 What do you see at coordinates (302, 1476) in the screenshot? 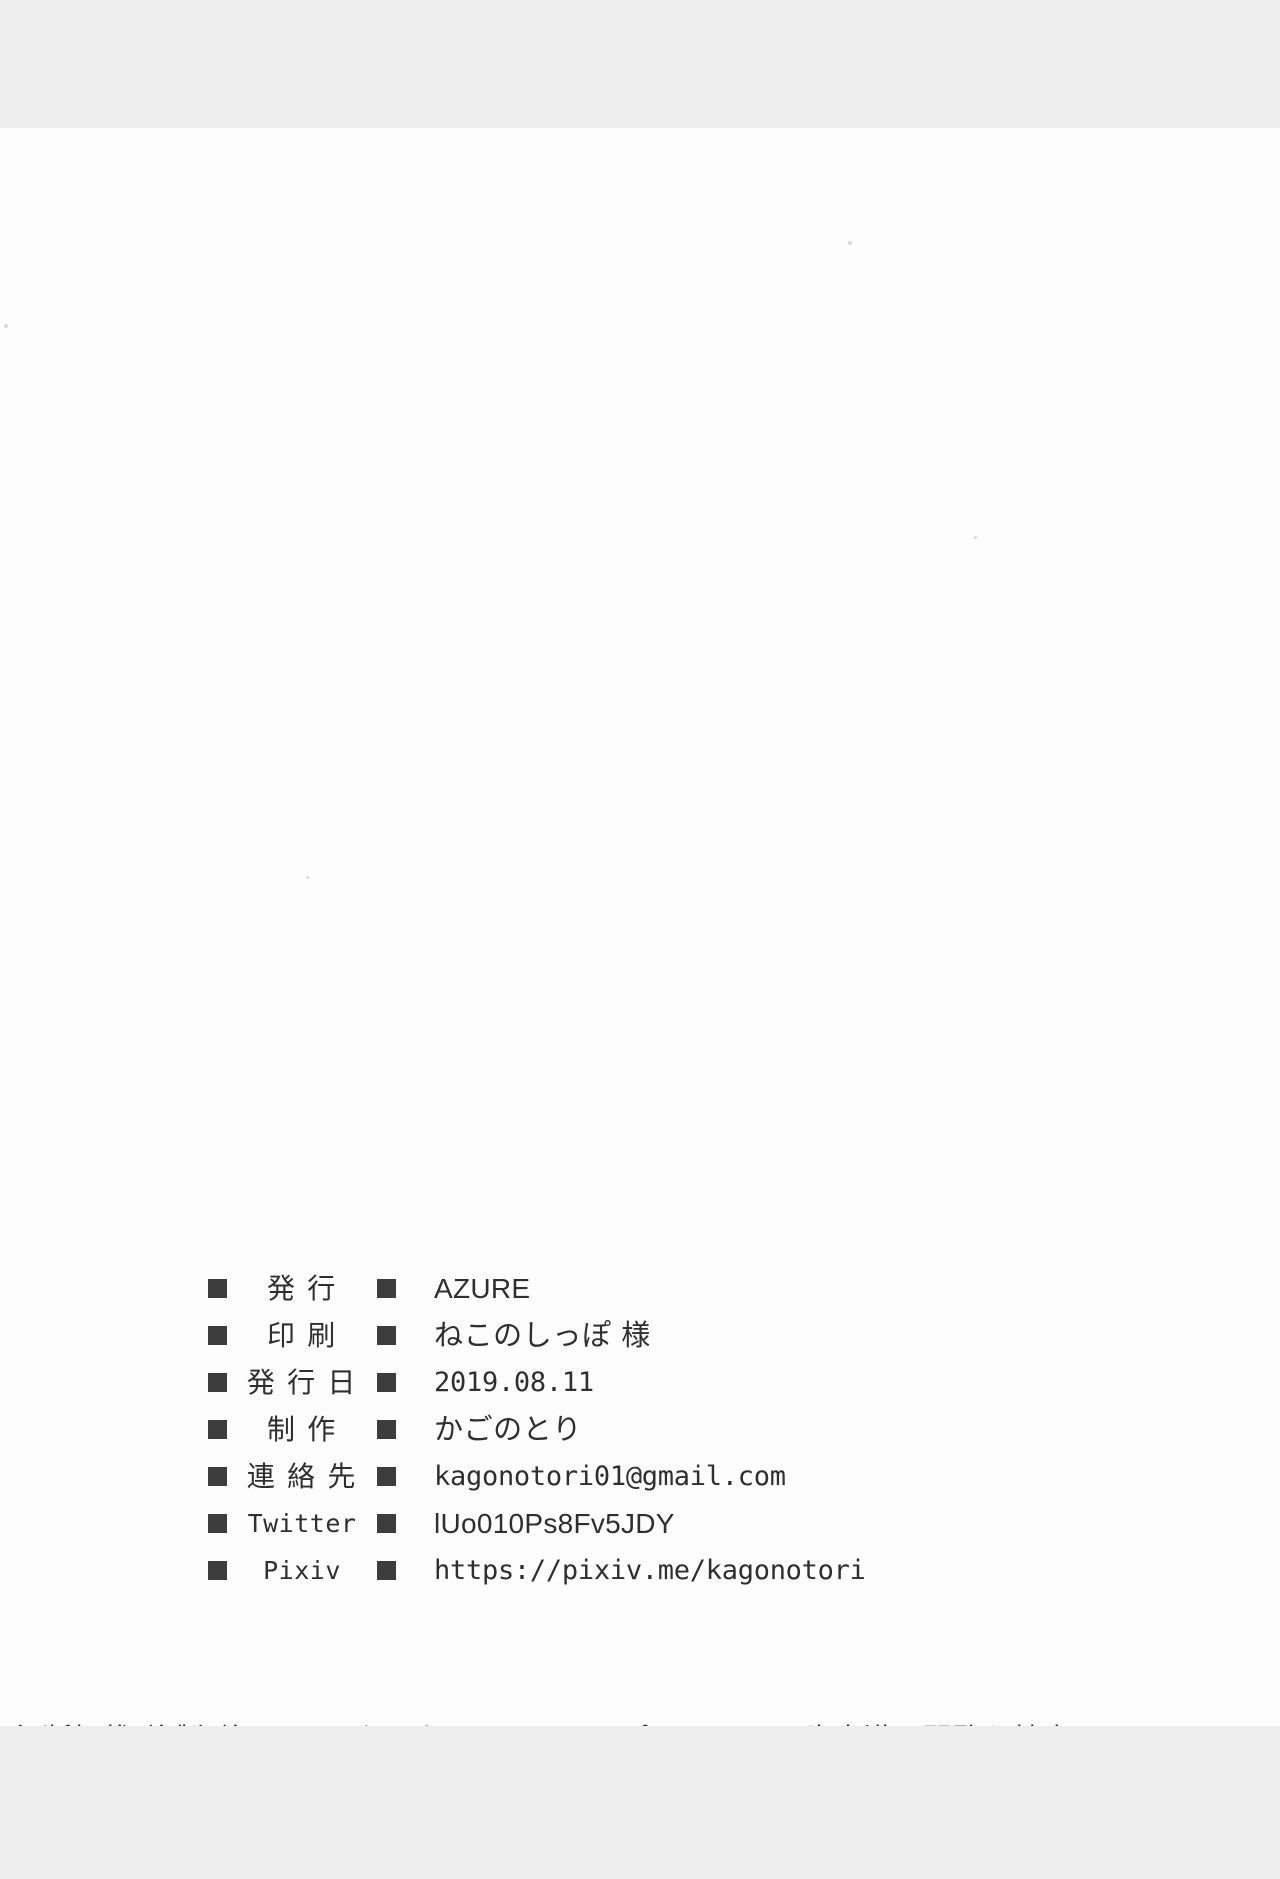
I see `colophon-row-label: 連 絡 先` at bounding box center [302, 1476].